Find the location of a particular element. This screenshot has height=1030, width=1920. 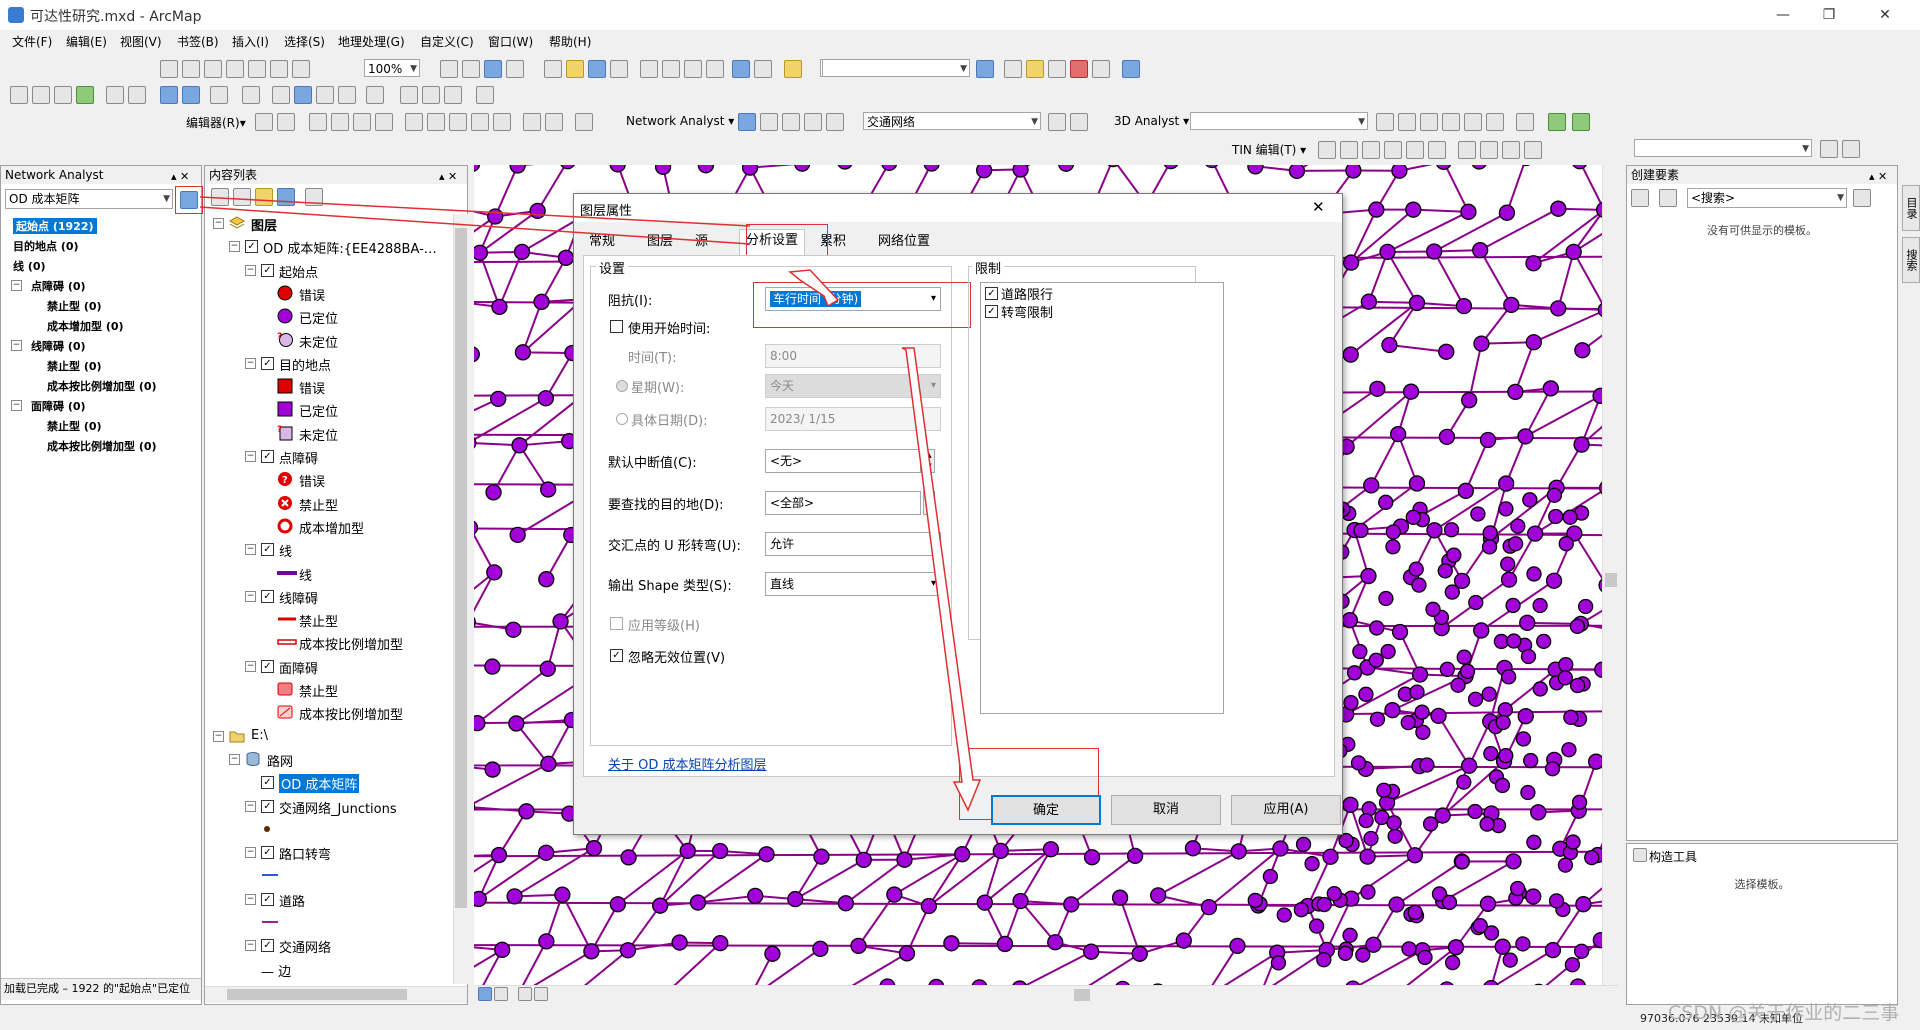

select-features-icon is located at coordinates (219, 95).